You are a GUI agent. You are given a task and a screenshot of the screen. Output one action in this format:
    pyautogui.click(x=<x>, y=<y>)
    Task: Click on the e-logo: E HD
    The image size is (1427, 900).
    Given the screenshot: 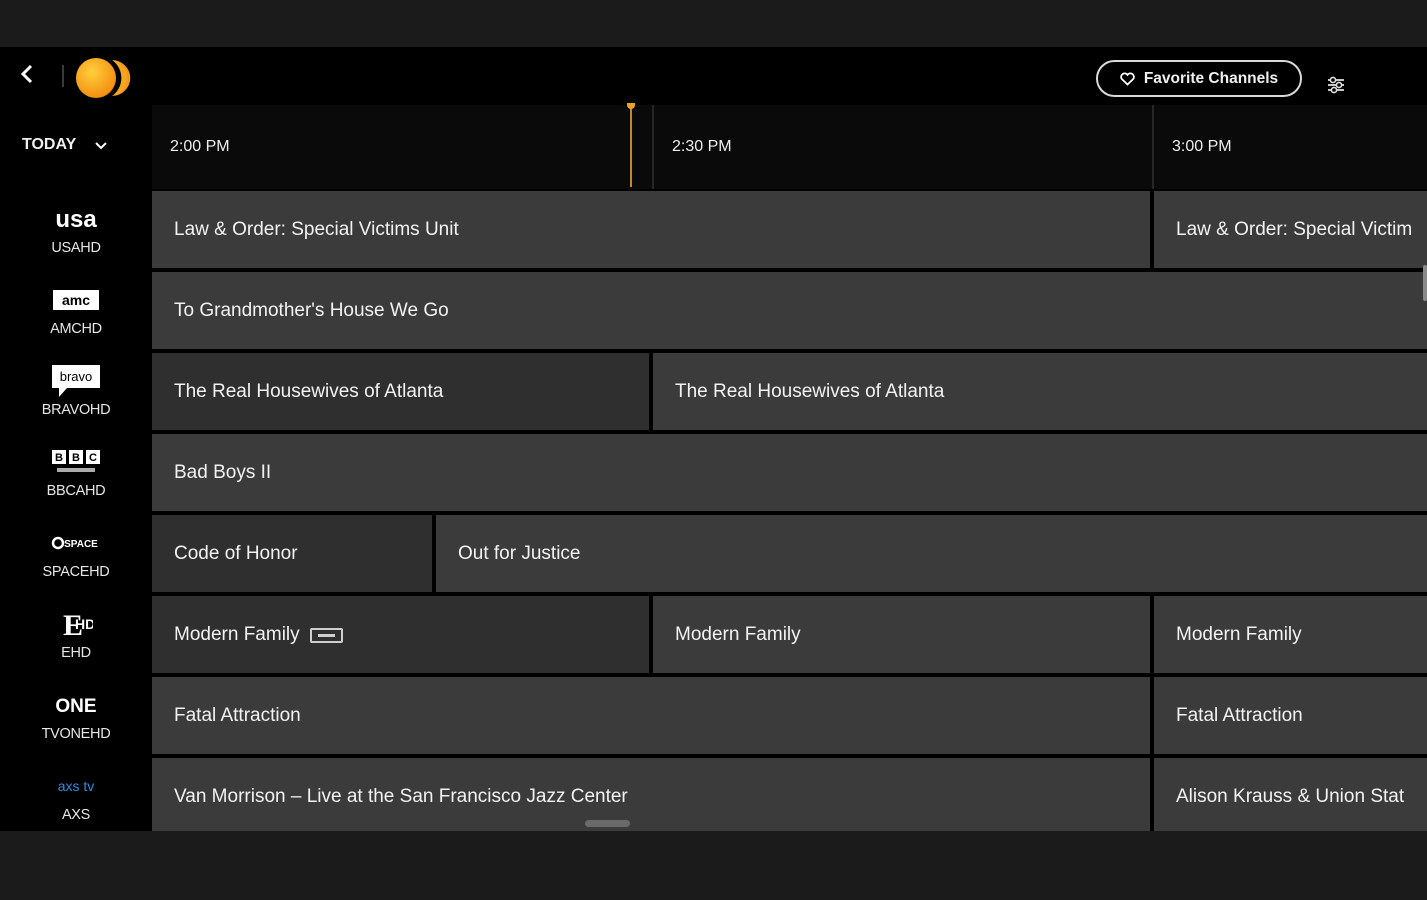 What is the action you would take?
    pyautogui.click(x=76, y=625)
    